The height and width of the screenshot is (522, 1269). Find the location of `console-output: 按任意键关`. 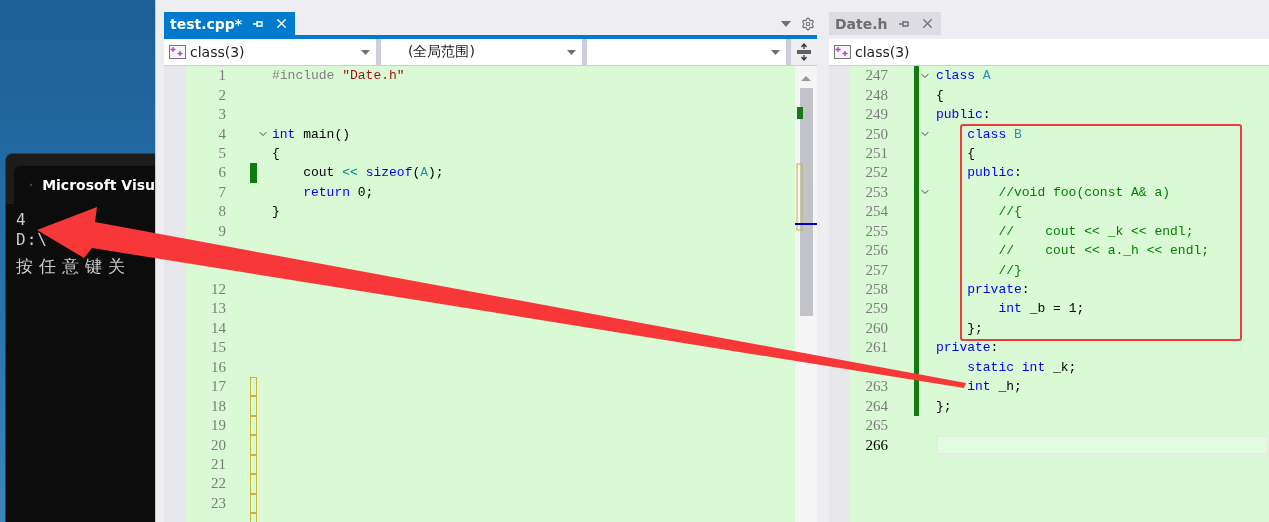

console-output: 按任意键关 is located at coordinates (74, 266).